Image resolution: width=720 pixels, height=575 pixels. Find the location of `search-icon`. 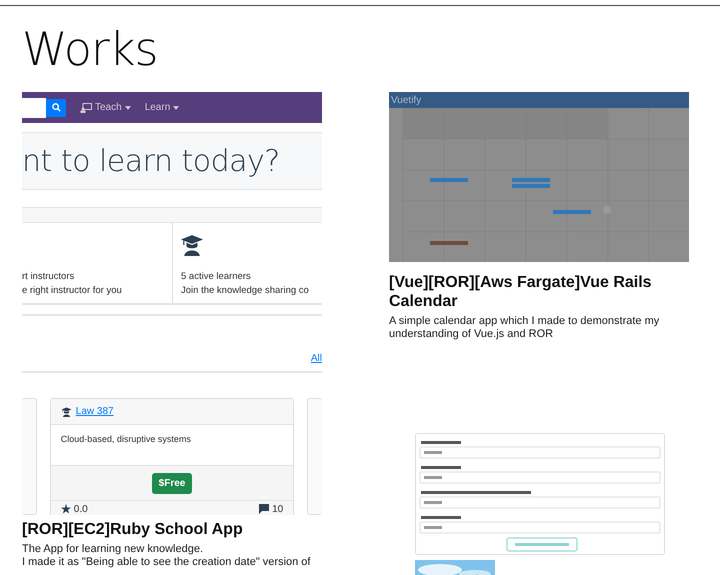

search-icon is located at coordinates (56, 107).